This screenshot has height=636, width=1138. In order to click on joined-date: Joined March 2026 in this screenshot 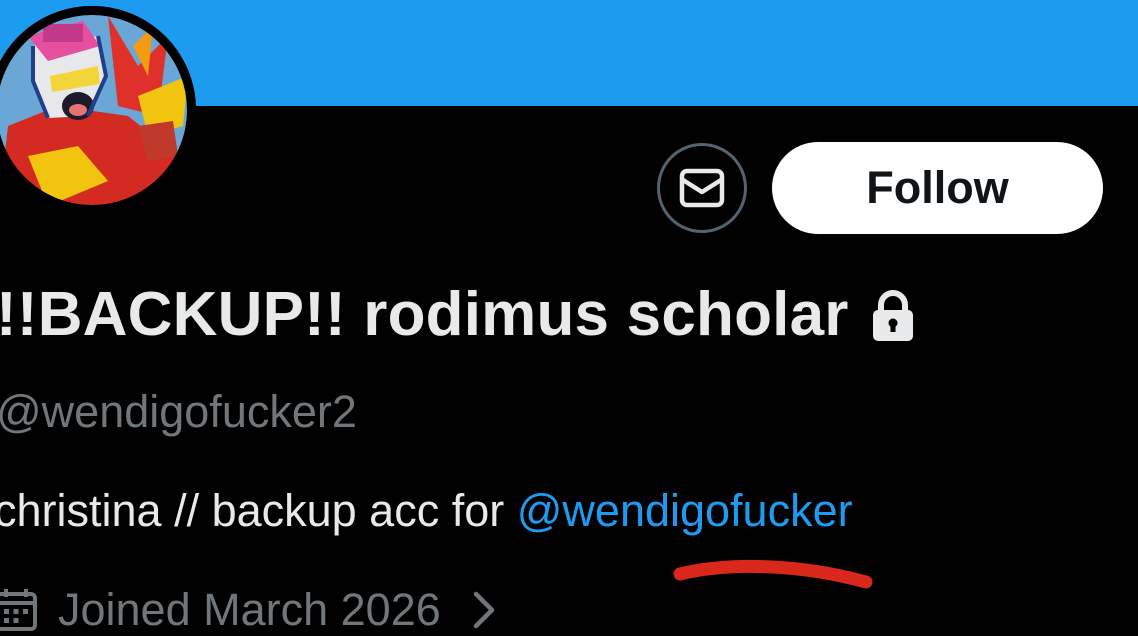, I will do `click(249, 609)`.